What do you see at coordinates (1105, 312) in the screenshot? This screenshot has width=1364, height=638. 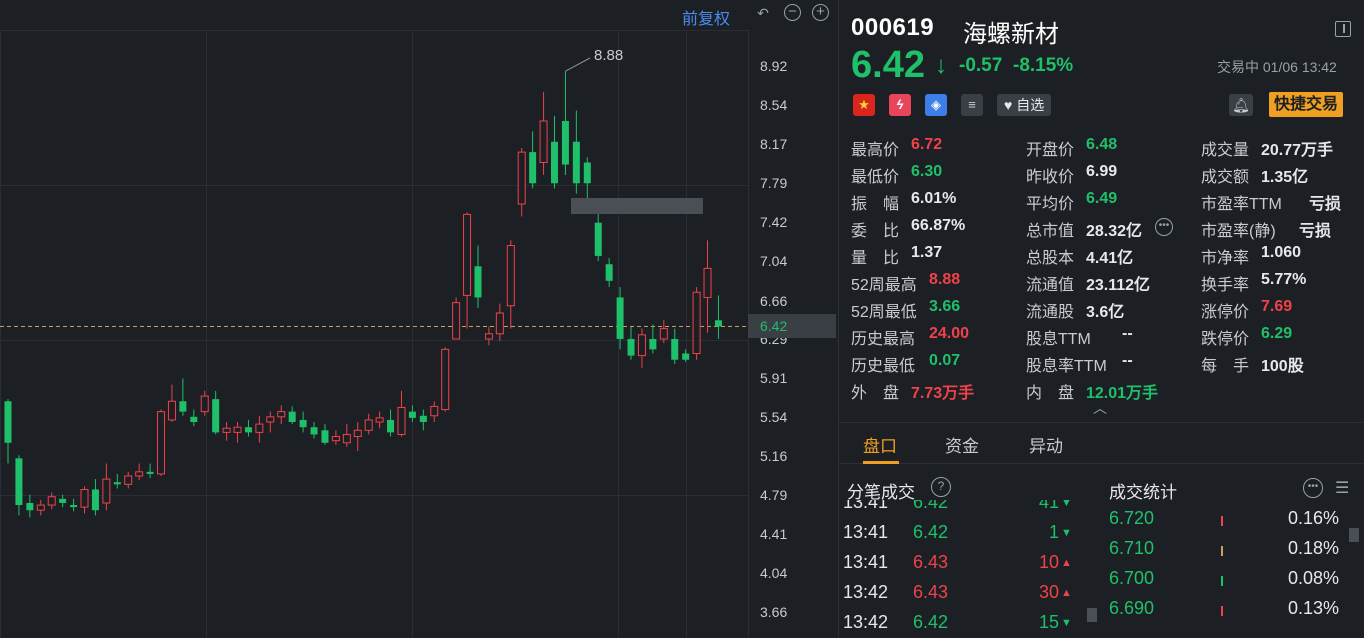 I see `quote-value: 3.6亿` at bounding box center [1105, 312].